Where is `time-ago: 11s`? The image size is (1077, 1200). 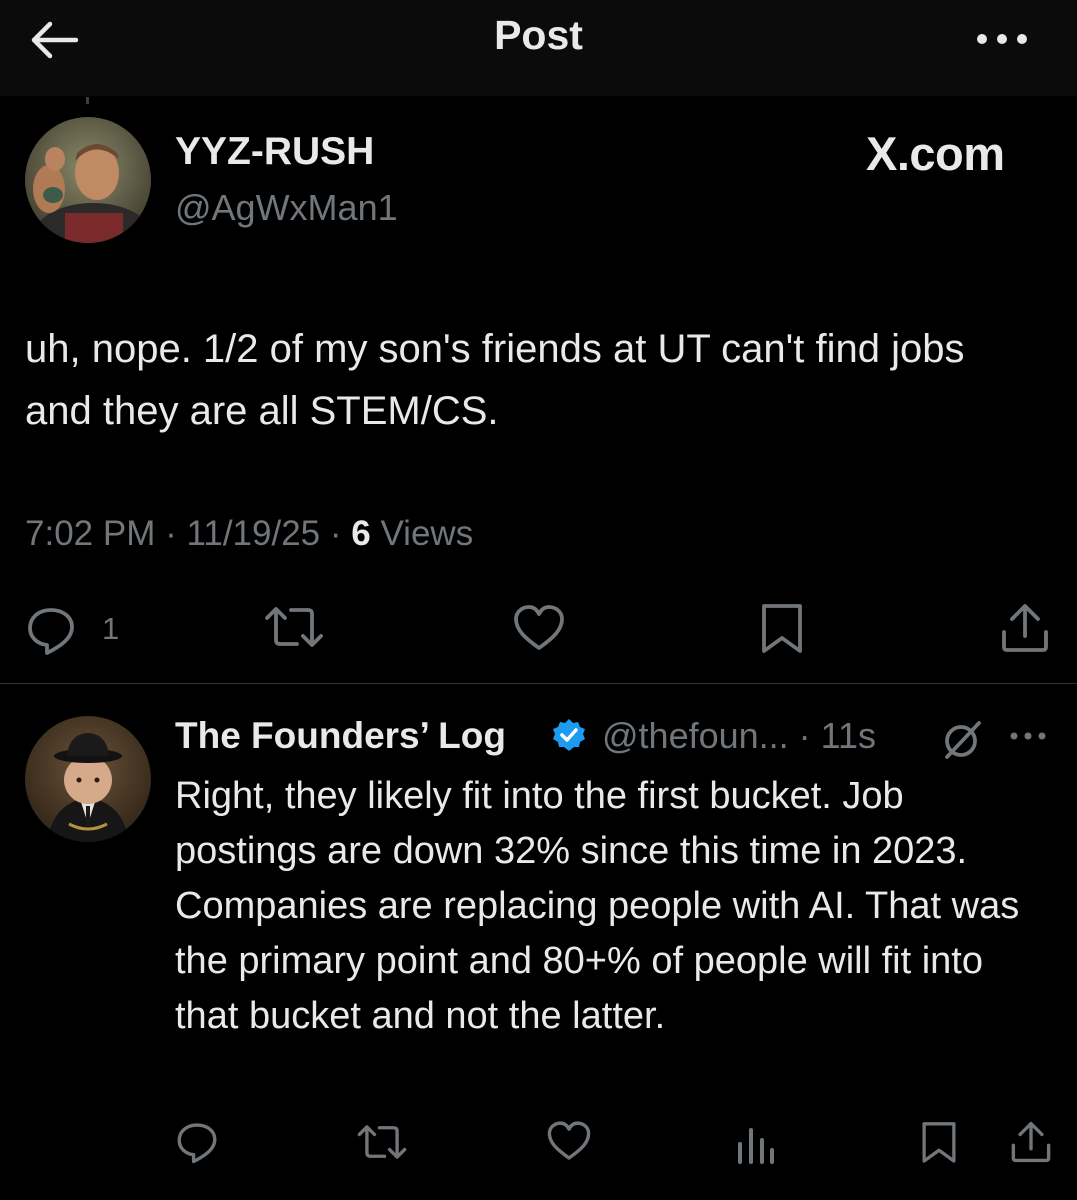
time-ago: 11s is located at coordinates (848, 735).